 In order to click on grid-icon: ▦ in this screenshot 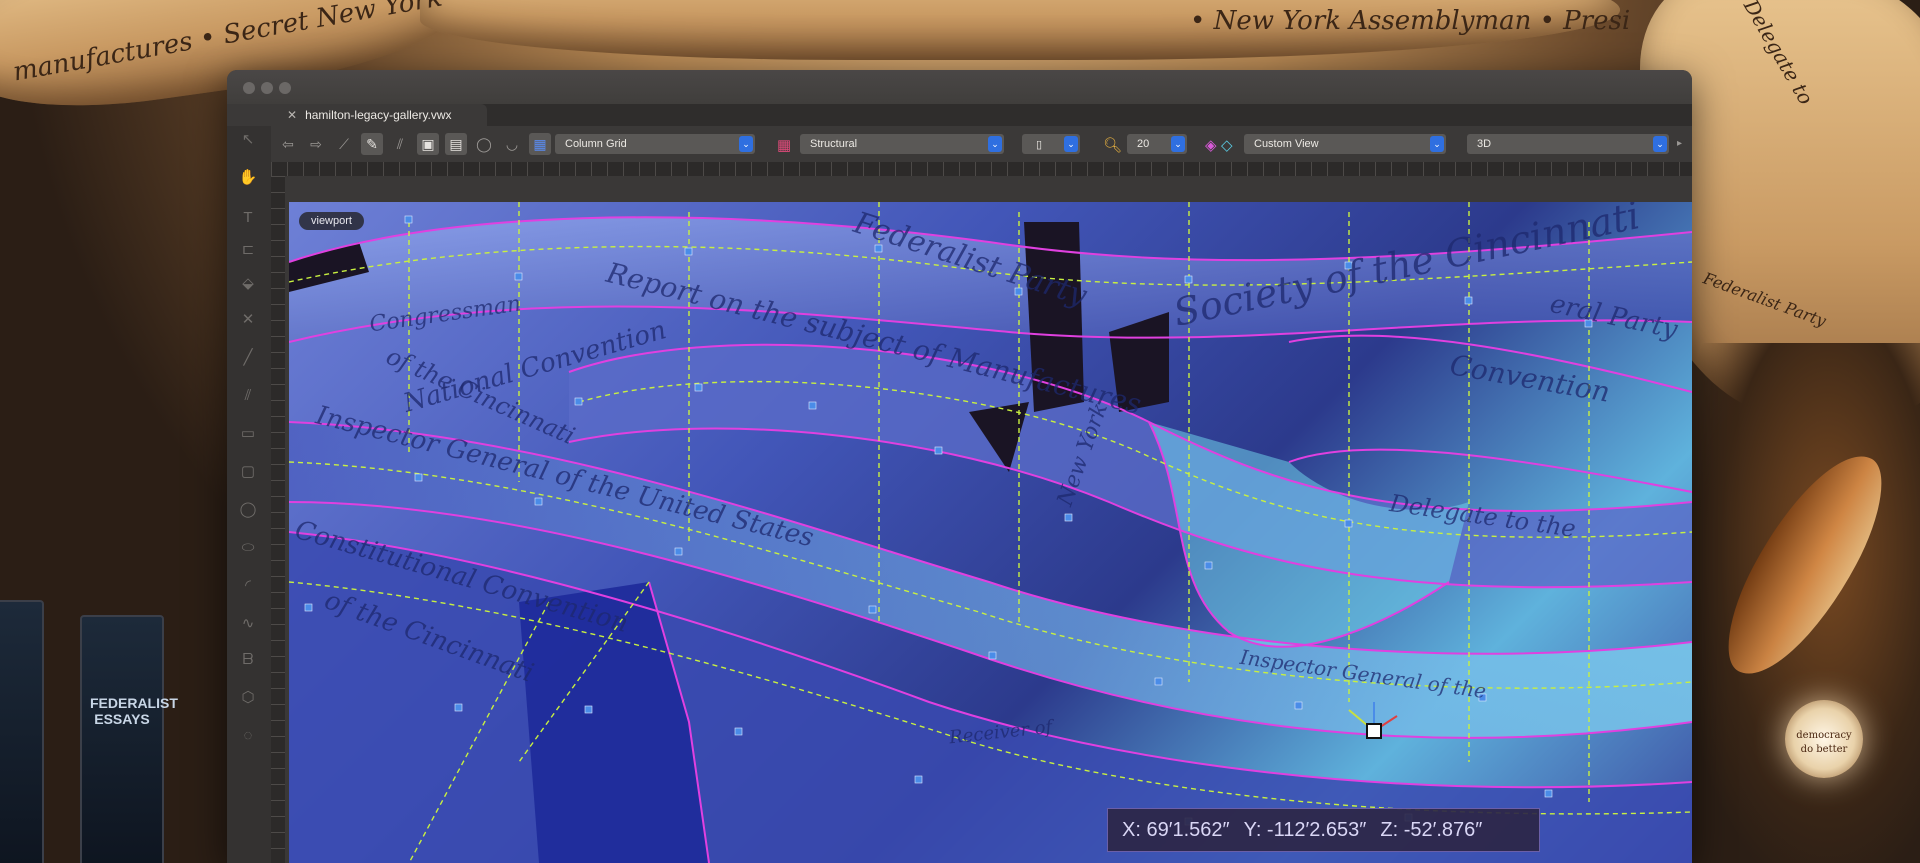, I will do `click(540, 144)`.